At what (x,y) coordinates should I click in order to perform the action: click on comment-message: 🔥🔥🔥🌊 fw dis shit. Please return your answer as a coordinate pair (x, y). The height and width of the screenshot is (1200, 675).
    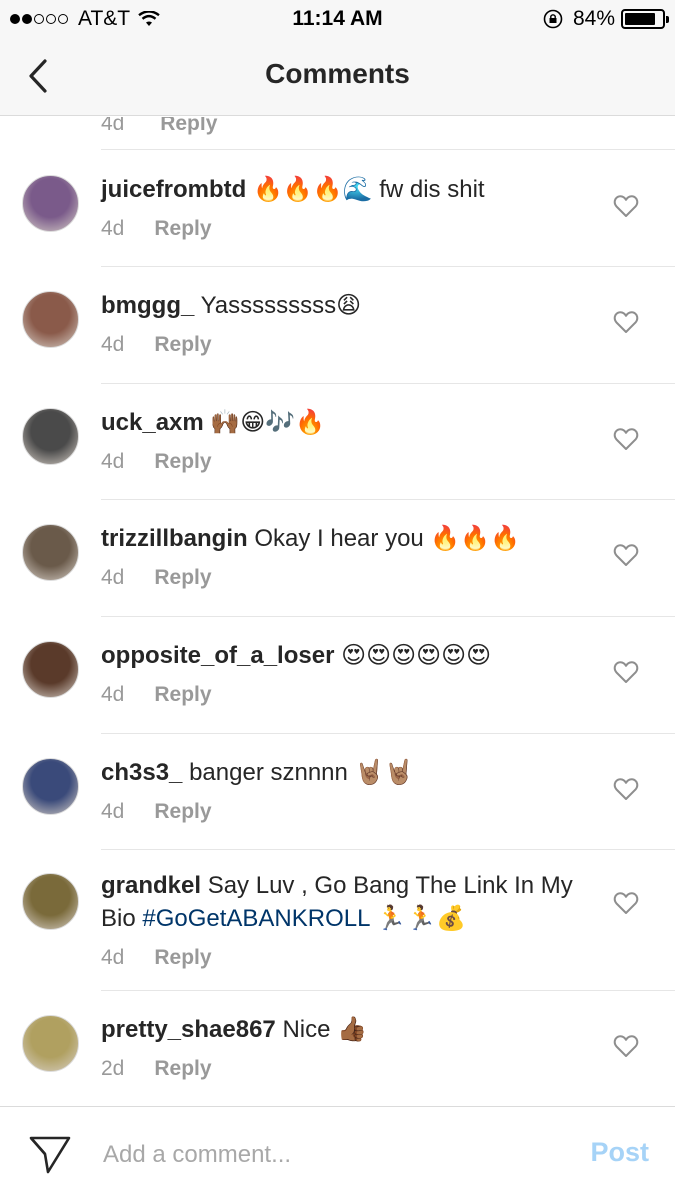
    Looking at the image, I should click on (365, 189).